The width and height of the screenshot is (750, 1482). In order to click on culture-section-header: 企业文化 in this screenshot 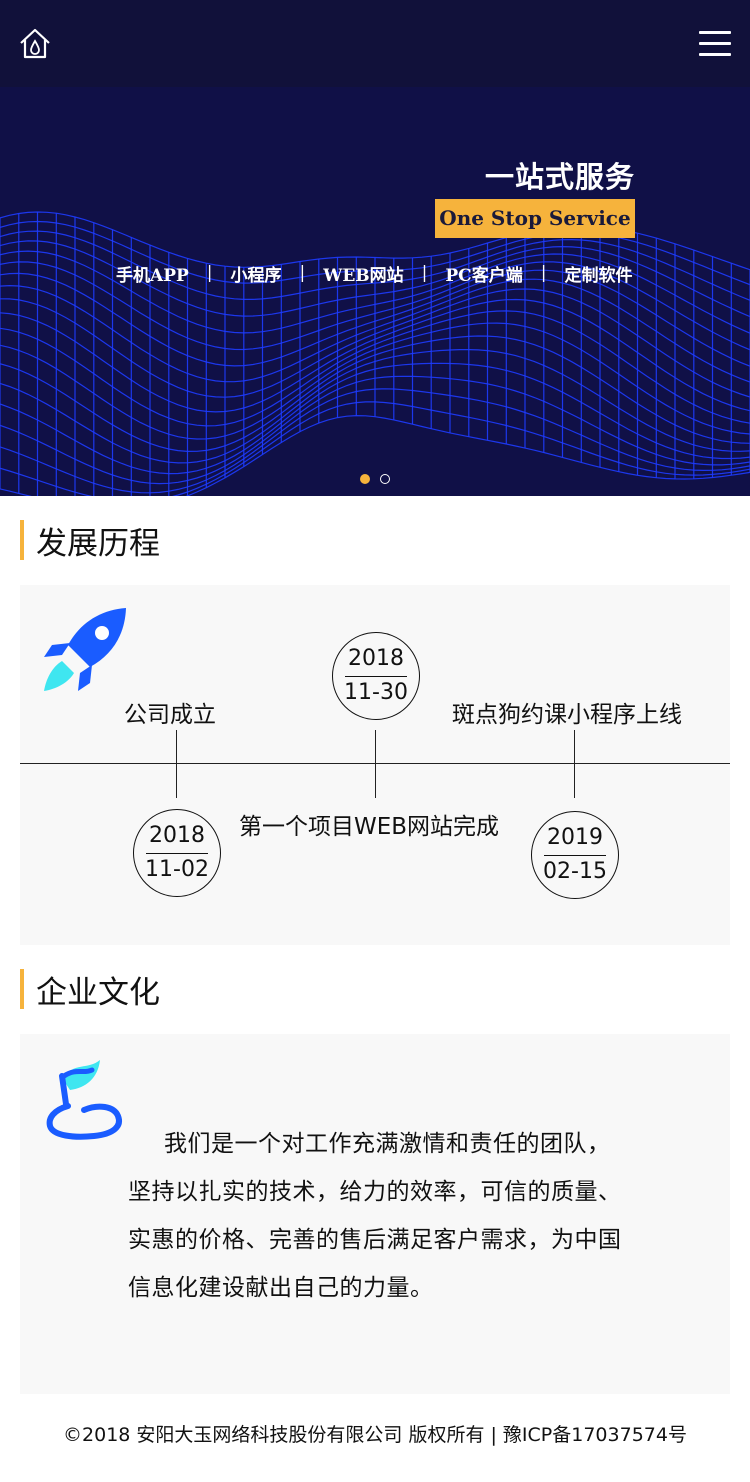, I will do `click(90, 990)`.